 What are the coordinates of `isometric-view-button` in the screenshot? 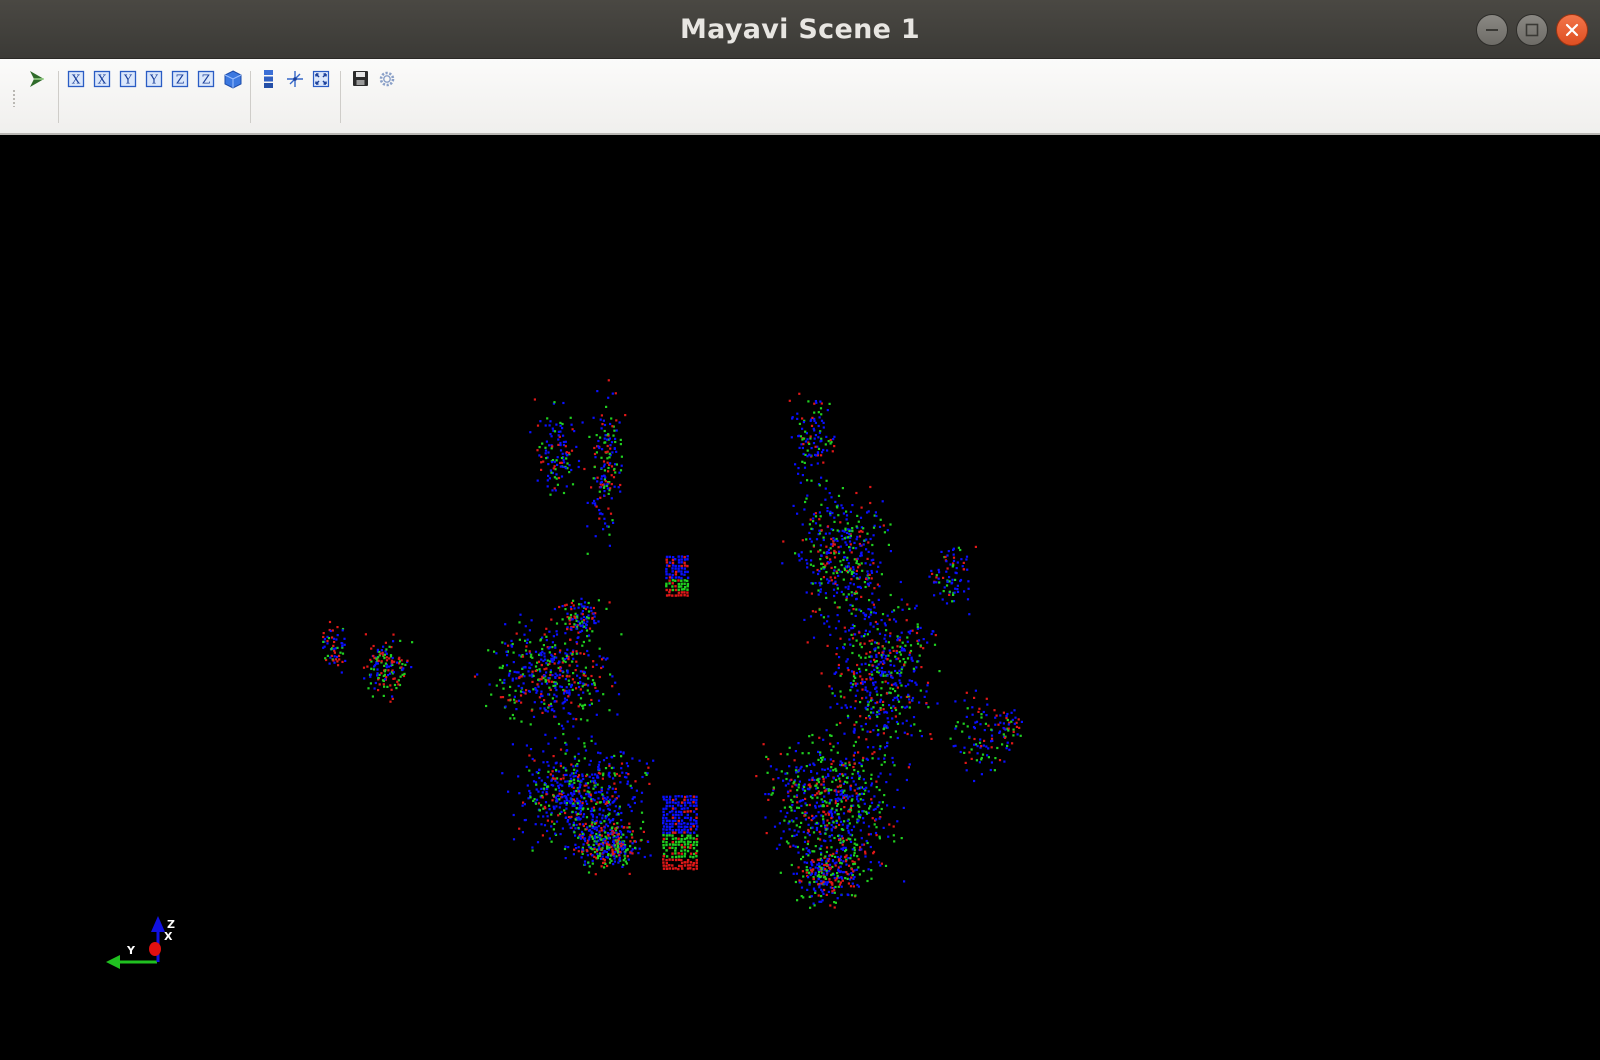 It's located at (233, 79).